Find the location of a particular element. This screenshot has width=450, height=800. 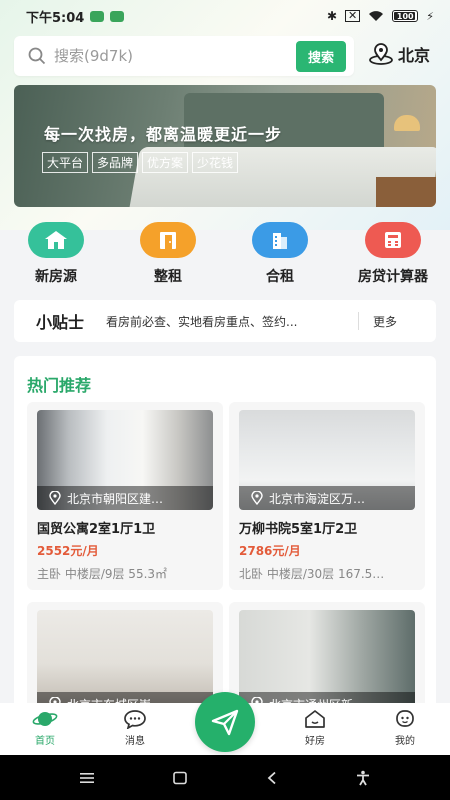

sim-off-icon: ✕ is located at coordinates (353, 16).